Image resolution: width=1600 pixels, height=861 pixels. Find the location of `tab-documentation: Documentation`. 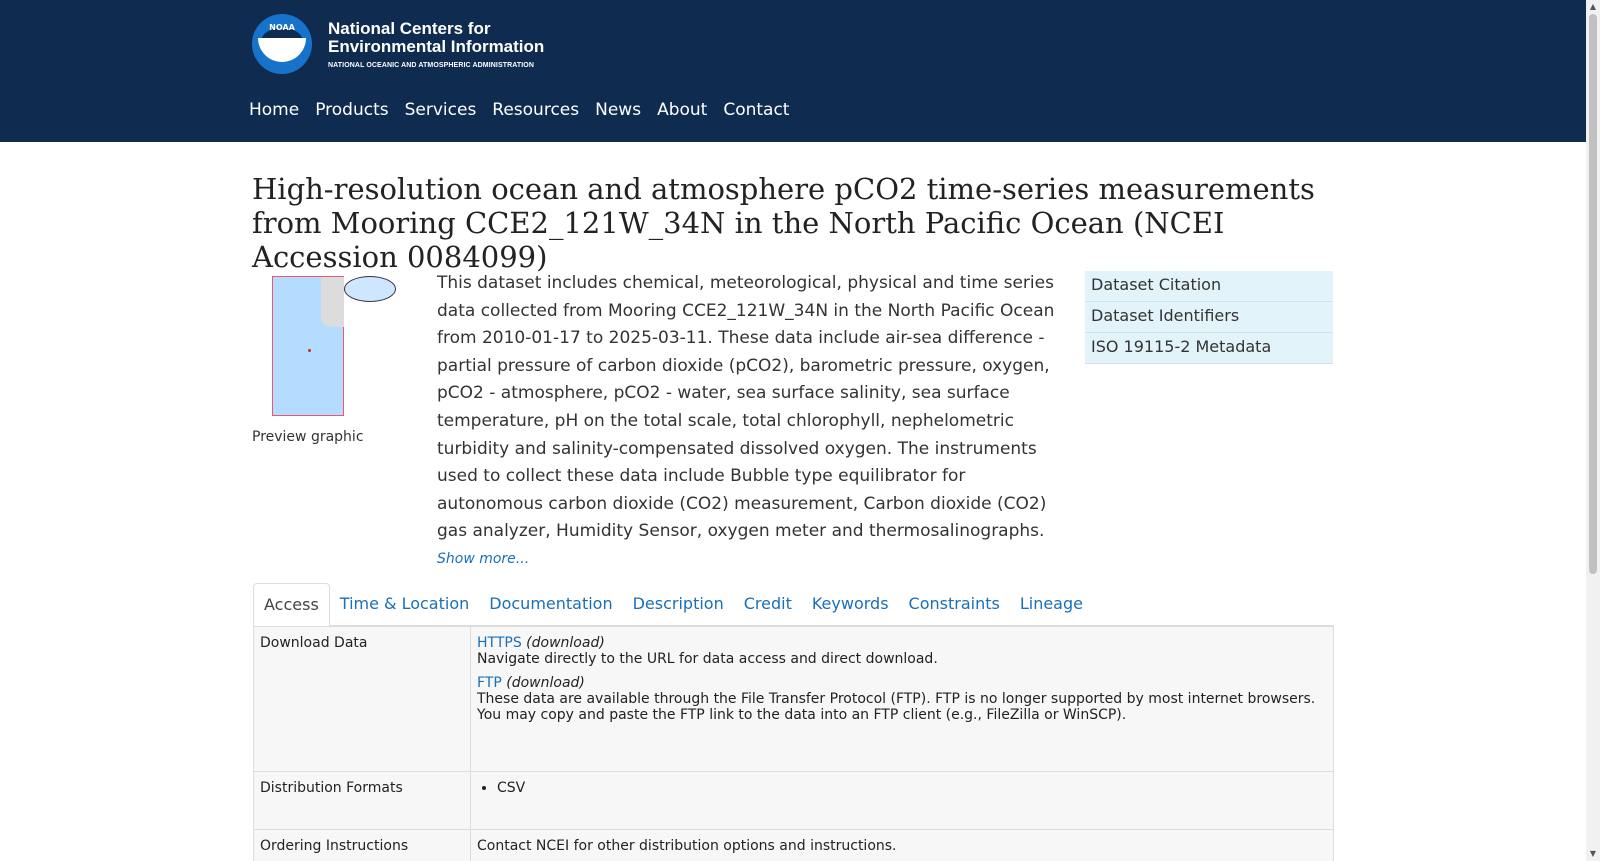

tab-documentation: Documentation is located at coordinates (550, 604).